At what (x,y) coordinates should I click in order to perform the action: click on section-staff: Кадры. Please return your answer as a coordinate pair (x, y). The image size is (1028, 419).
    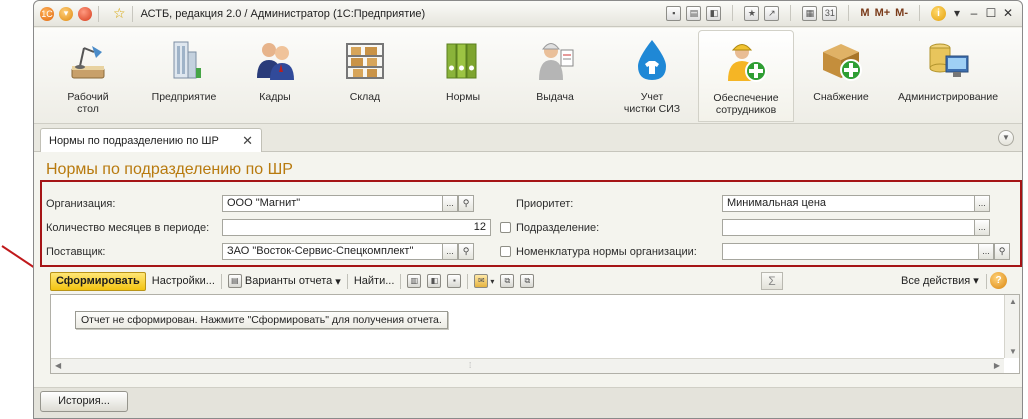
    Looking at the image, I should click on (275, 76).